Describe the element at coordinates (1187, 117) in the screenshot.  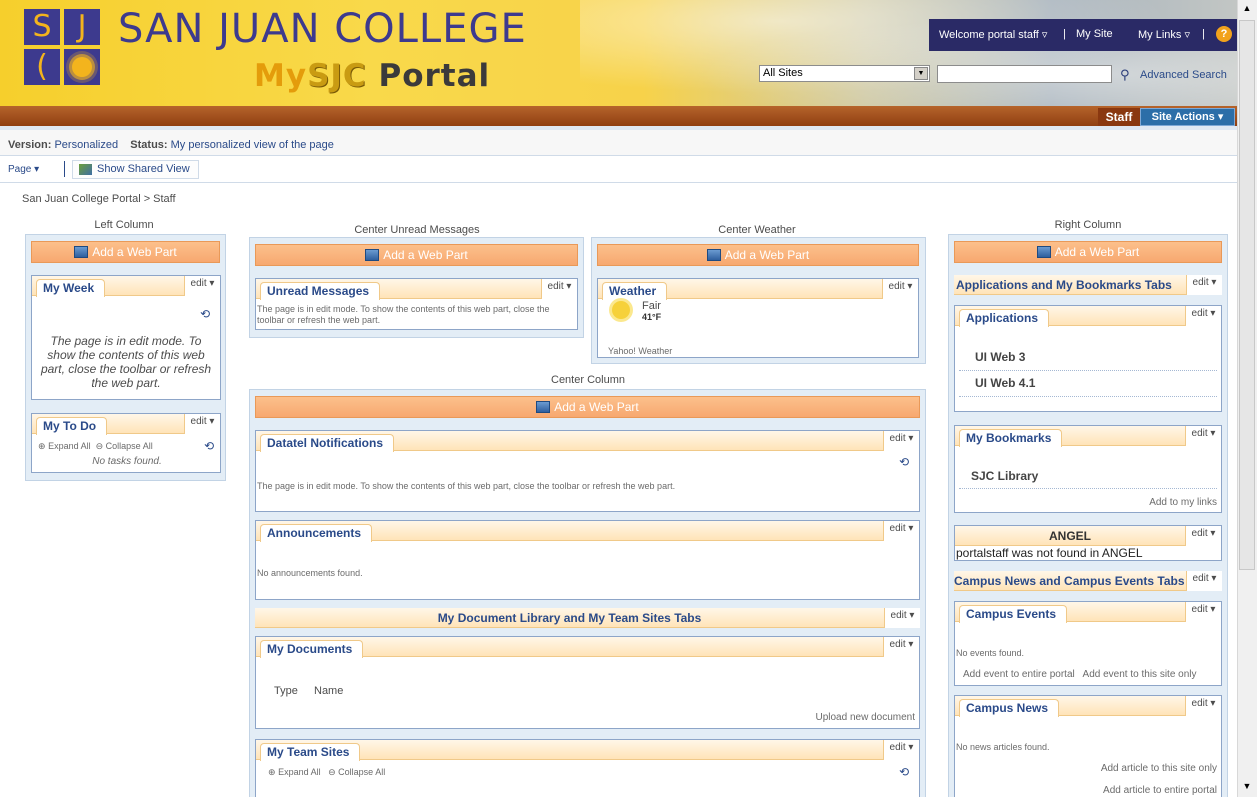
I see `site-actions-menu: Site Actions ▾` at that location.